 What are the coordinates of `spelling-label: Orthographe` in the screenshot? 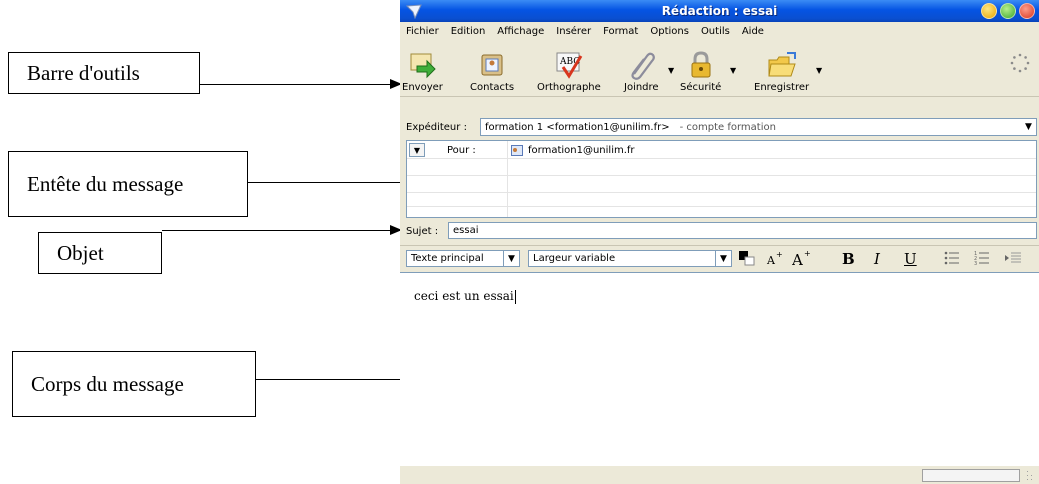 It's located at (569, 87).